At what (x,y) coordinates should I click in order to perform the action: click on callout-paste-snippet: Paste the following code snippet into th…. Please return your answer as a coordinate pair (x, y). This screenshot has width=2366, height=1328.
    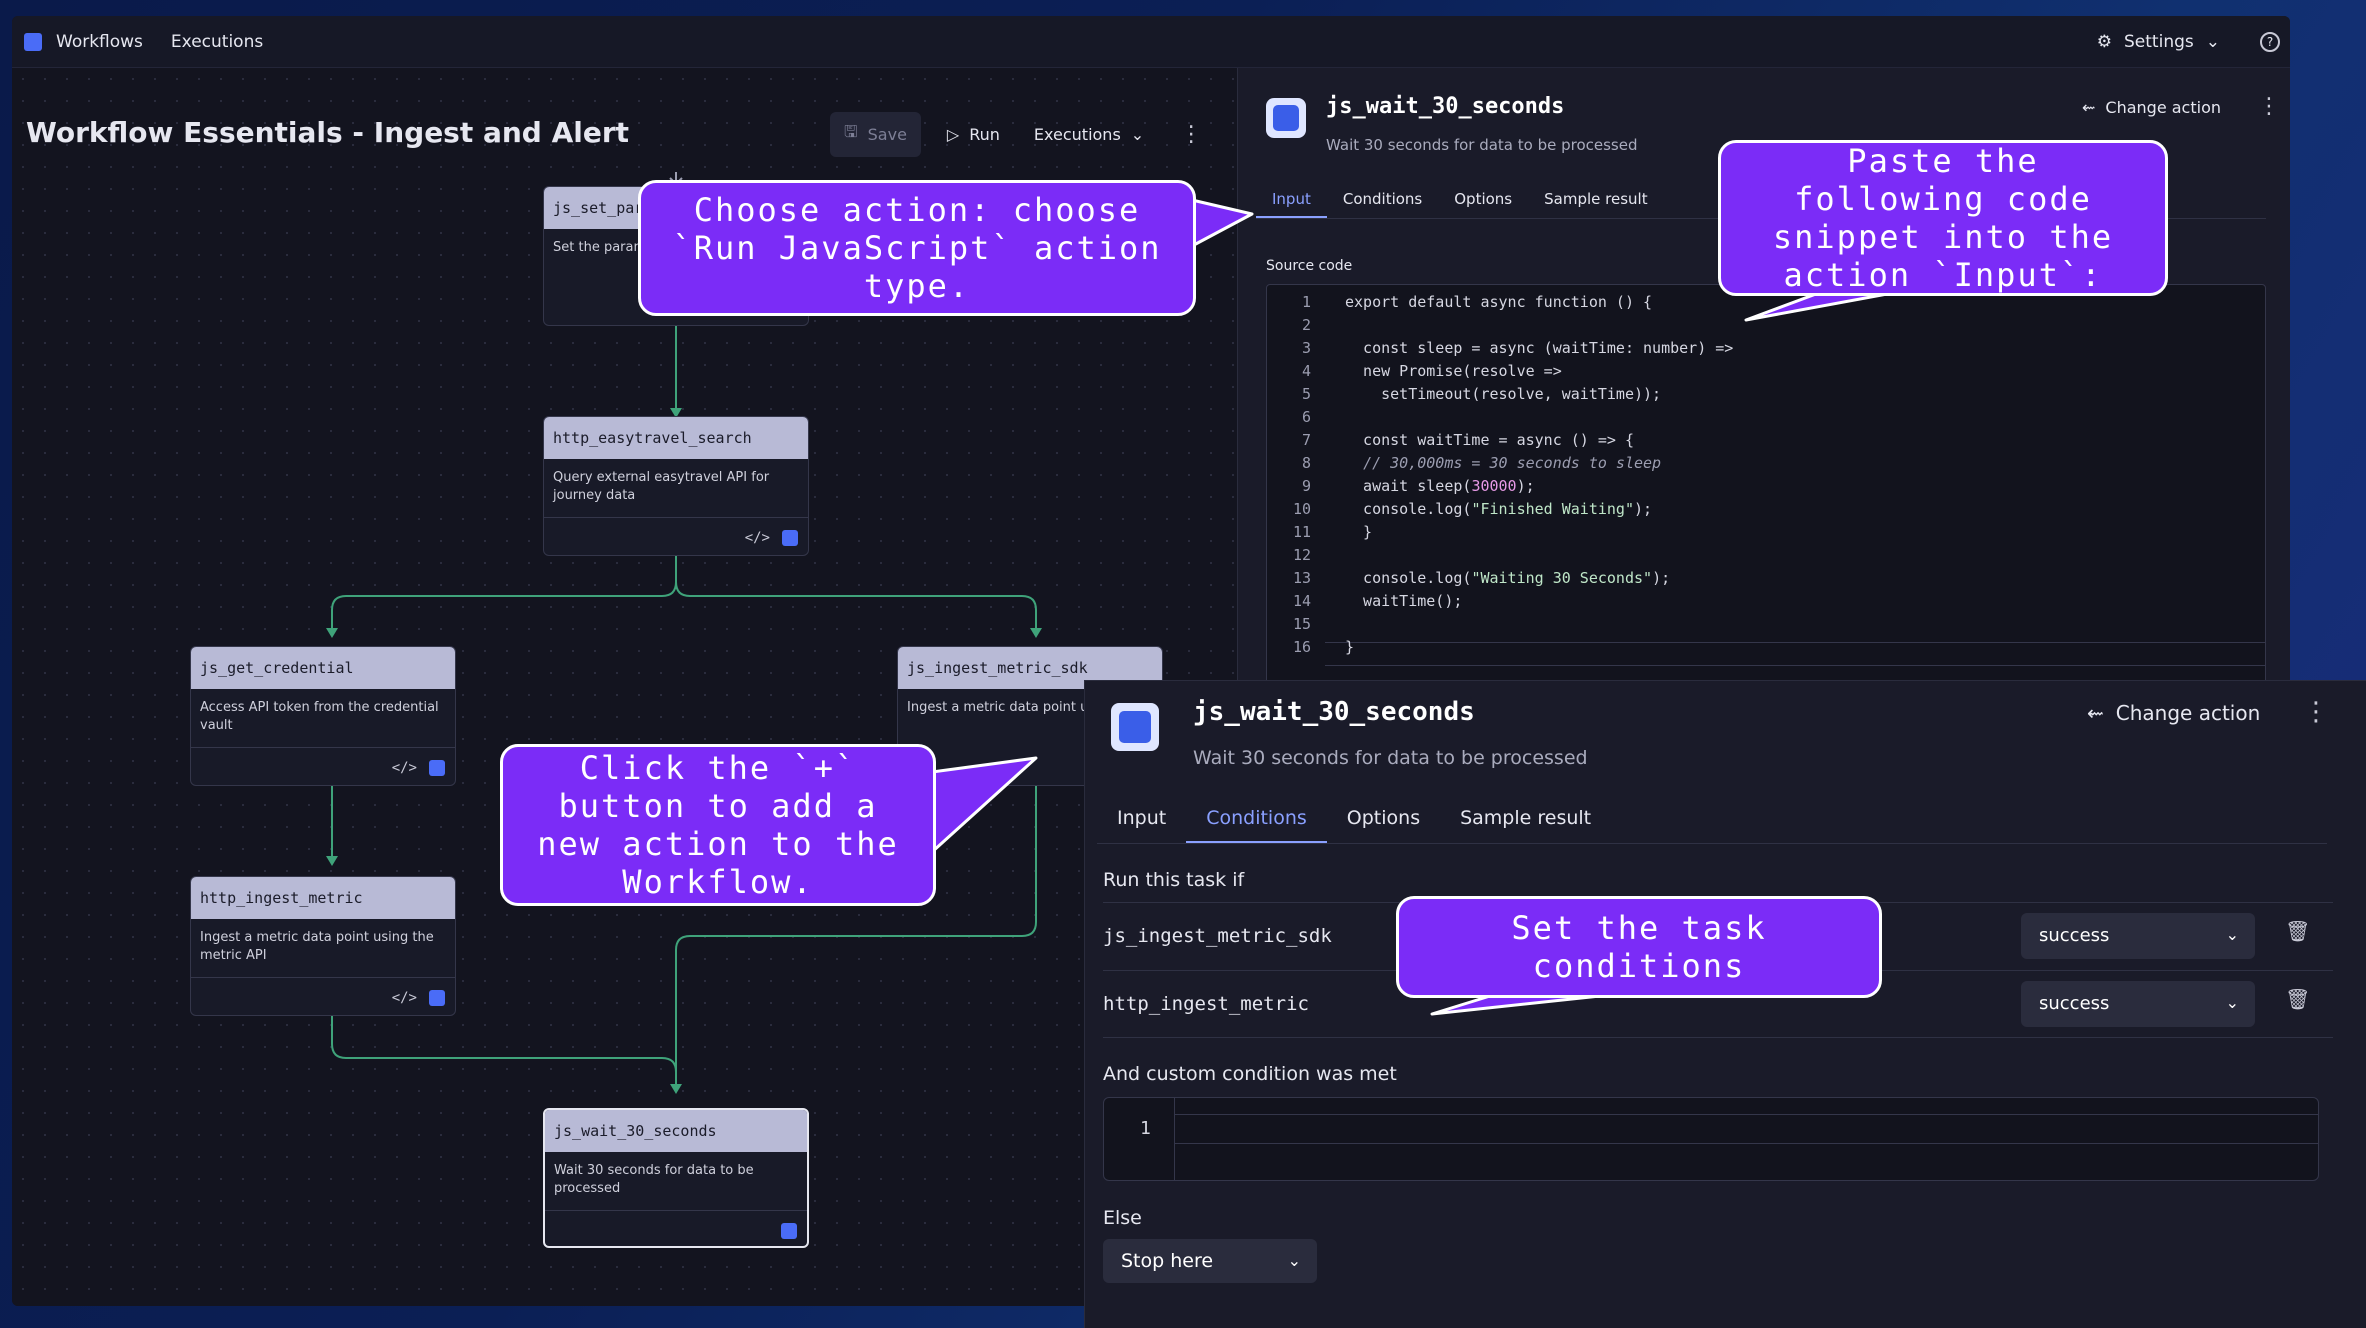
    Looking at the image, I should click on (1943, 218).